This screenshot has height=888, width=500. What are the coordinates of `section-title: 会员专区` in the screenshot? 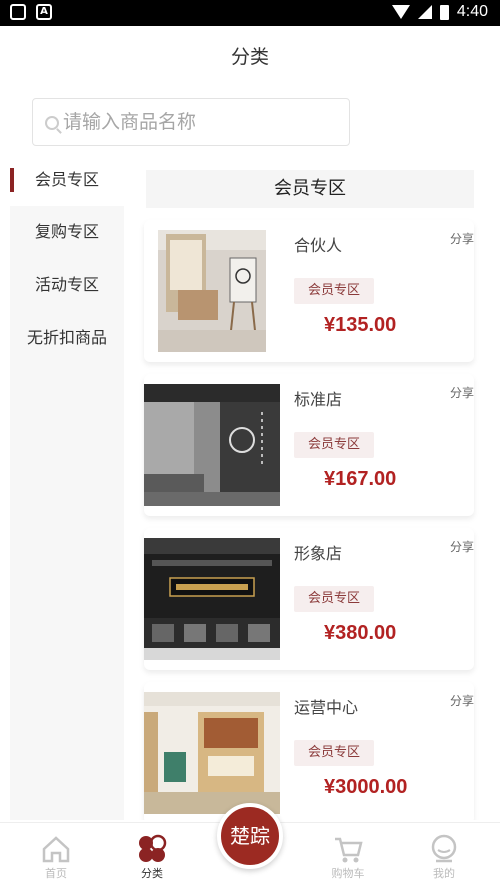 It's located at (310, 189).